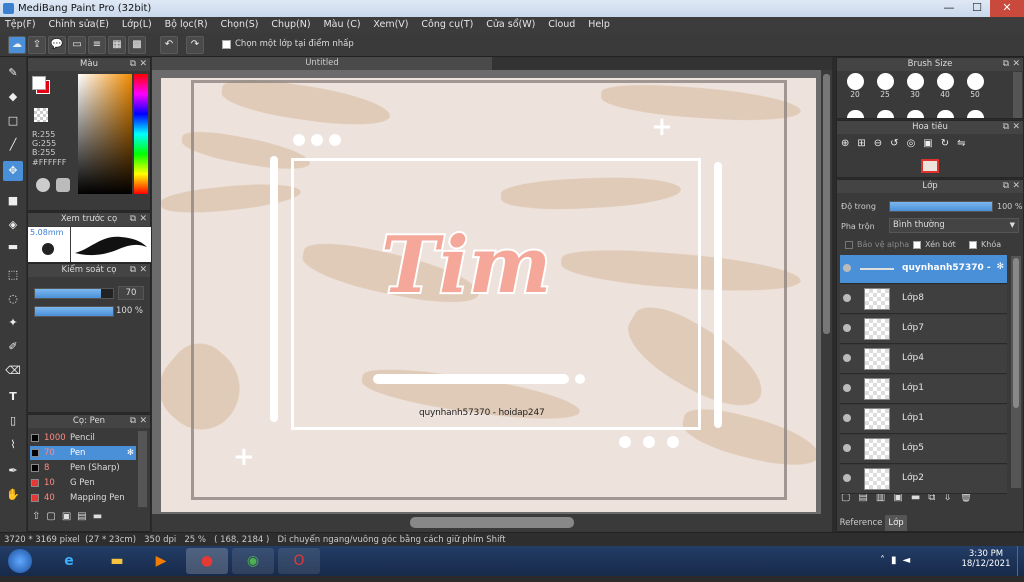  Describe the element at coordinates (13, 121) in the screenshot. I see `rectangle-icon: □` at that location.